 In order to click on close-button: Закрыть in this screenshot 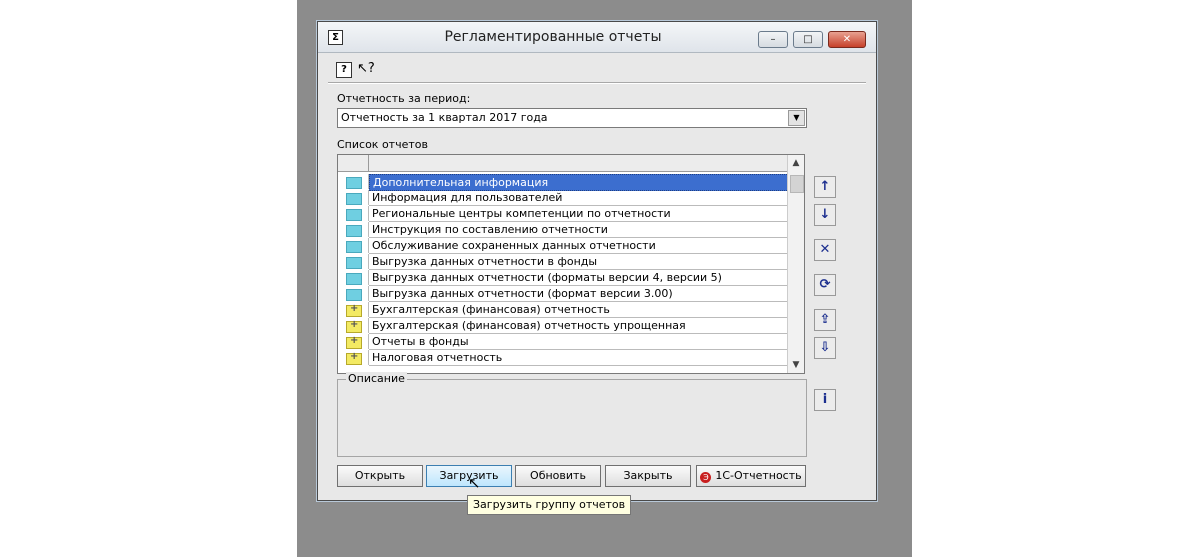, I will do `click(648, 476)`.